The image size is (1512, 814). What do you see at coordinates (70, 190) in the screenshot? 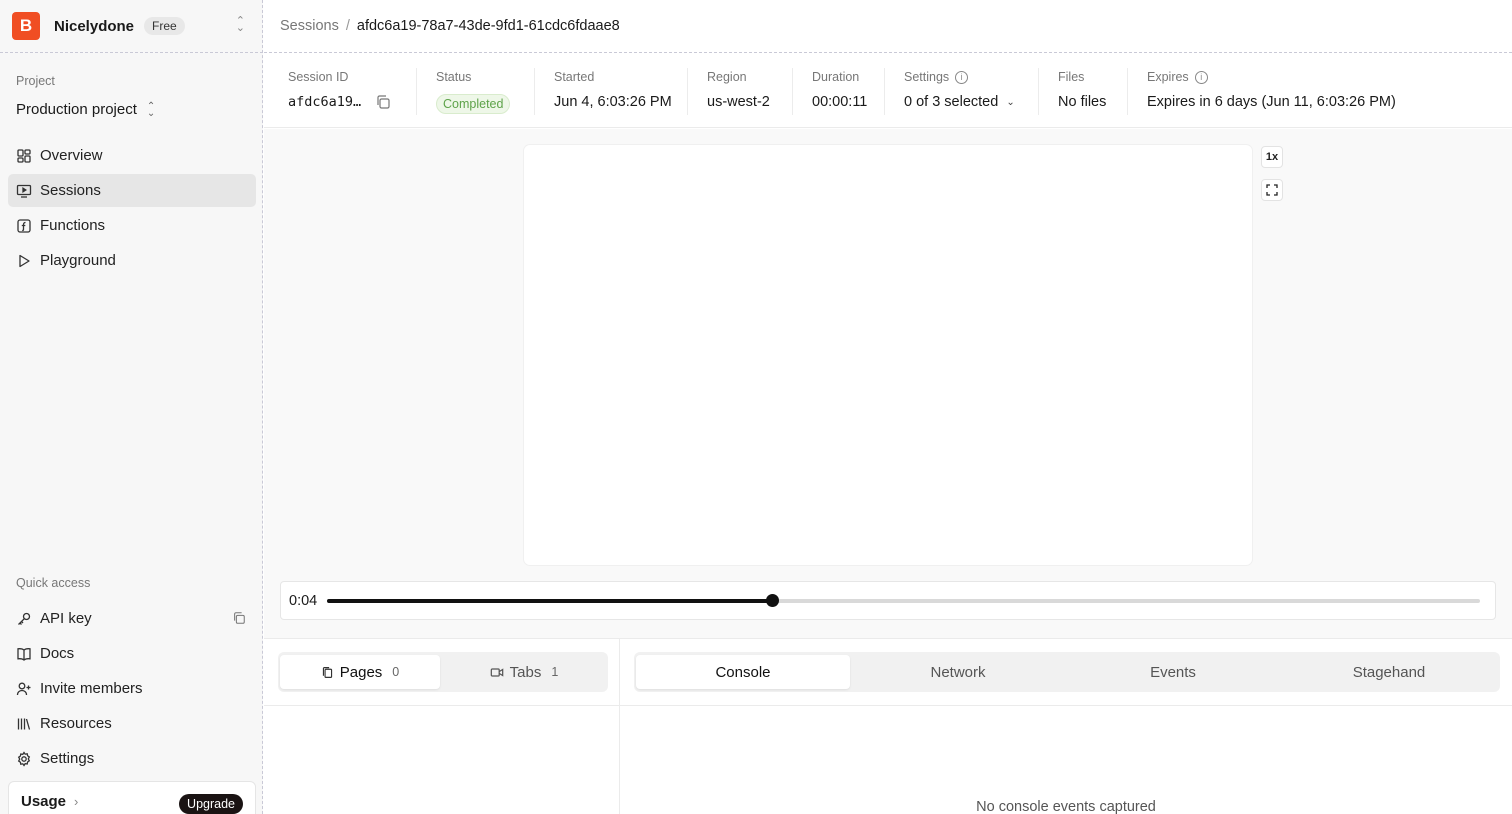
I see `nav-label: Sessions` at bounding box center [70, 190].